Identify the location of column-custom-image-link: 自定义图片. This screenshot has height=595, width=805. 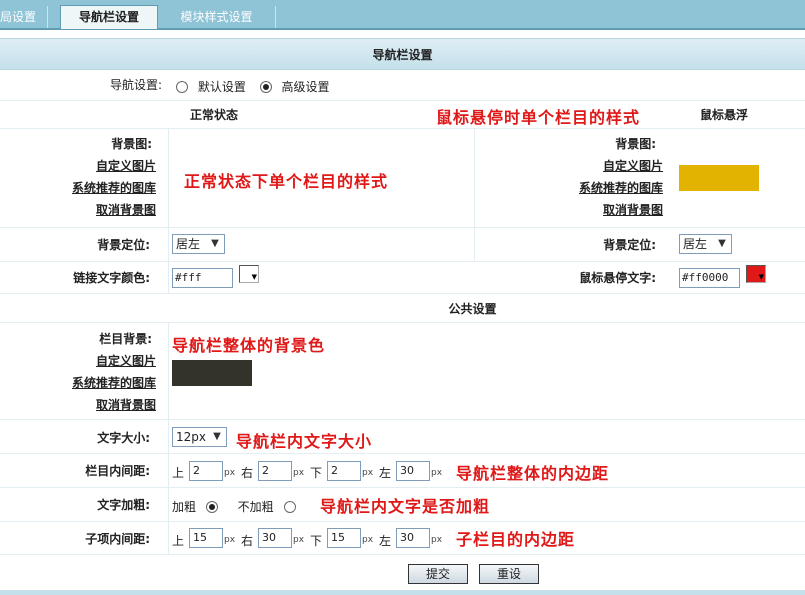
(98, 361).